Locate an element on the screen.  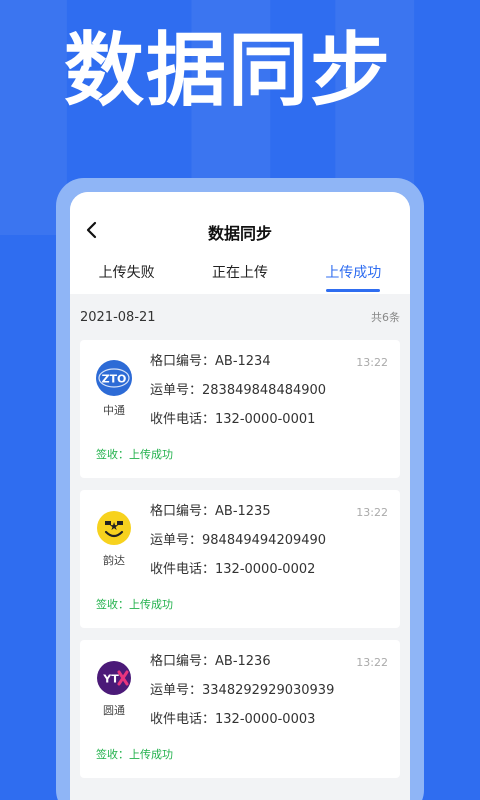
tab-uploading: 正在上传 is located at coordinates (239, 278).